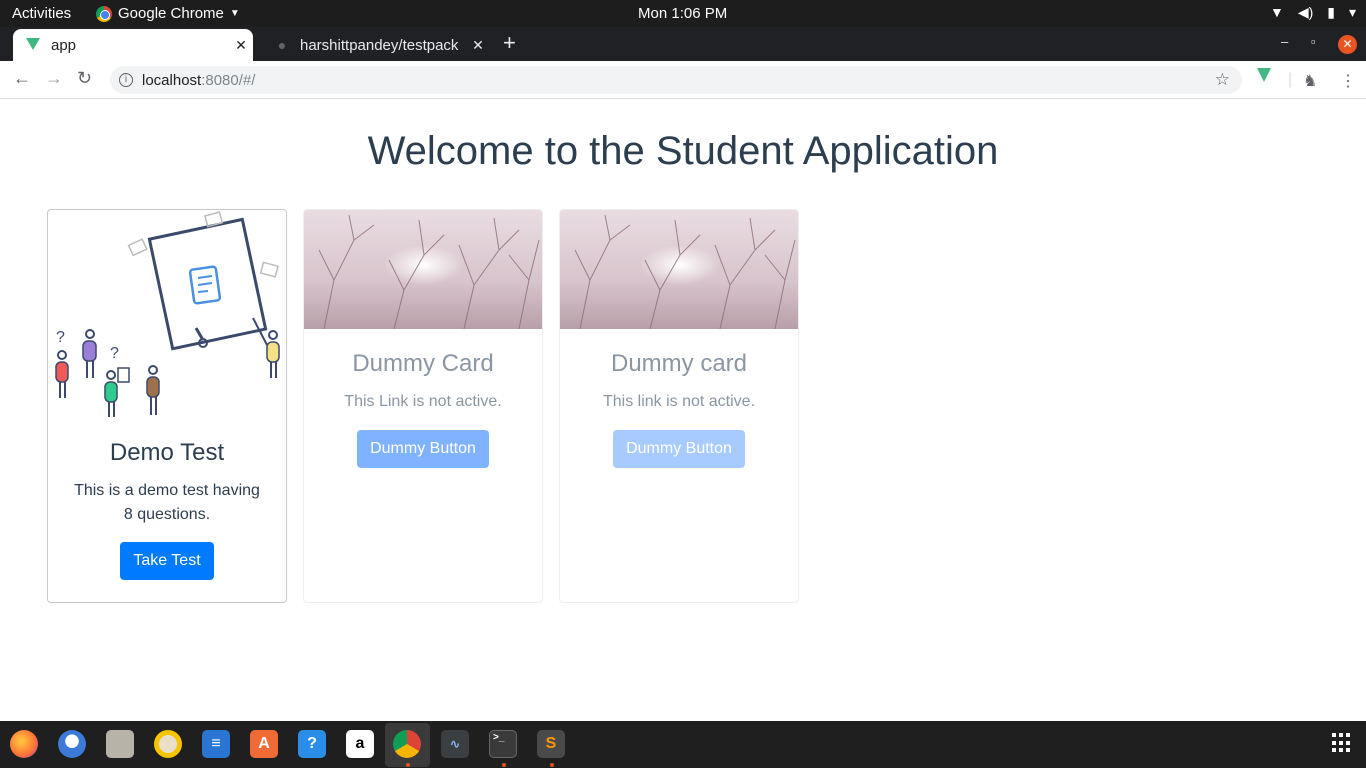  I want to click on files-icon, so click(120, 744).